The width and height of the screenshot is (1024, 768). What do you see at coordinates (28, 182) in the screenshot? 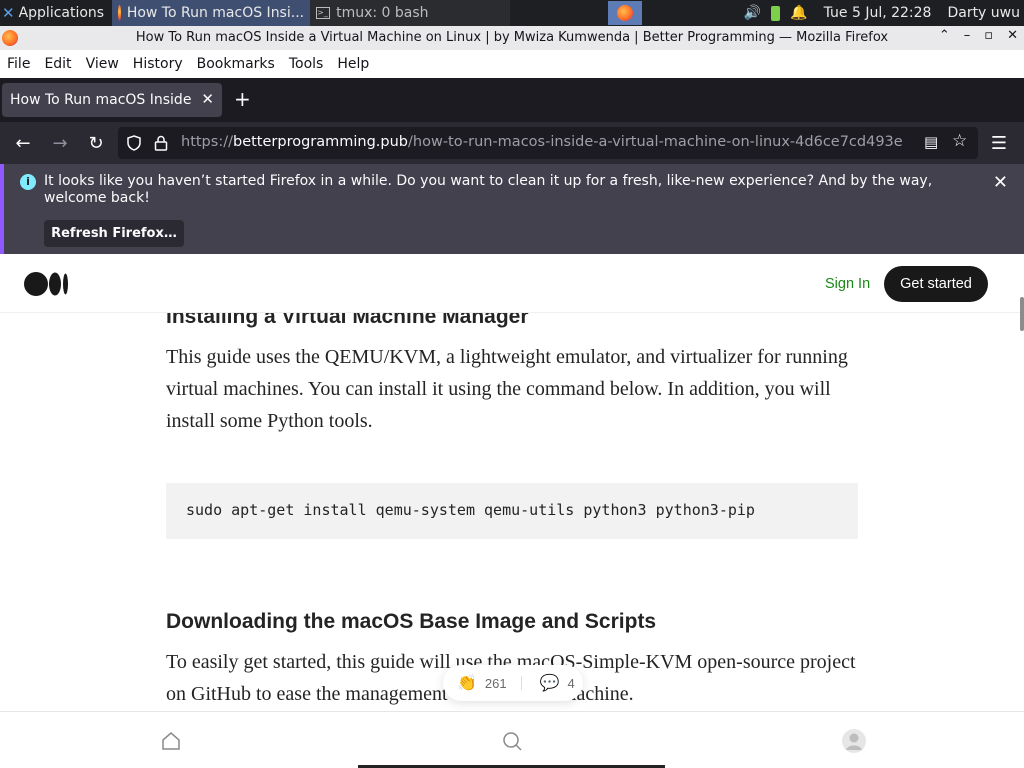
I see `info-icon: i` at bounding box center [28, 182].